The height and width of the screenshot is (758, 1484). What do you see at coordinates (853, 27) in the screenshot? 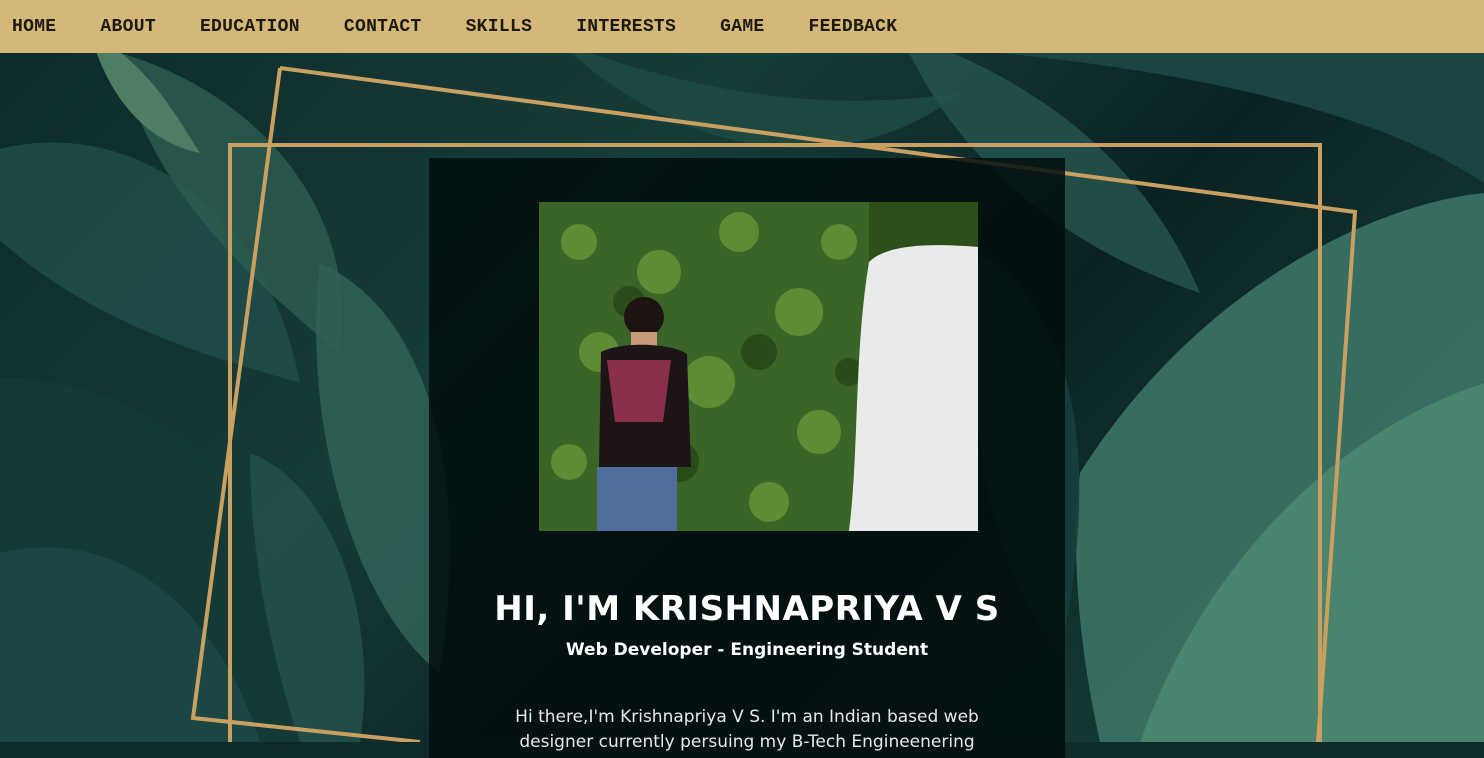
I see `nav-feedback-link: FEEDBACK` at bounding box center [853, 27].